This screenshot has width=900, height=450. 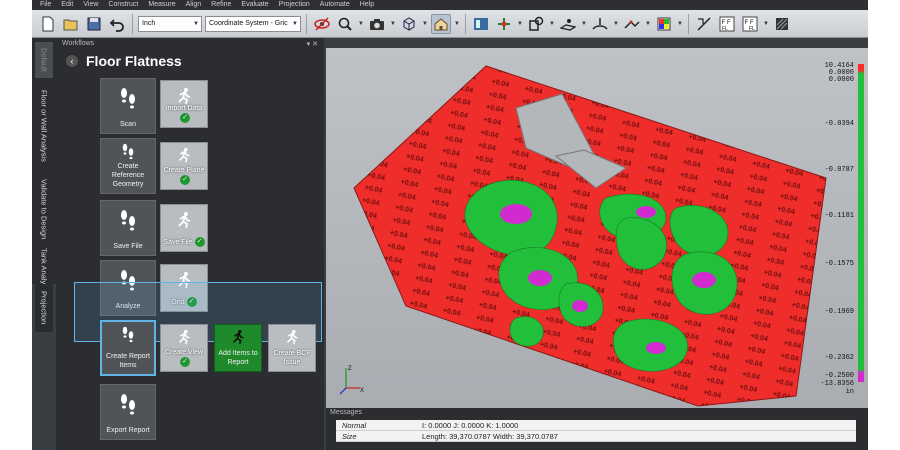 What do you see at coordinates (44, 209) in the screenshot?
I see `tab-validate-to-design: Validate to Design` at bounding box center [44, 209].